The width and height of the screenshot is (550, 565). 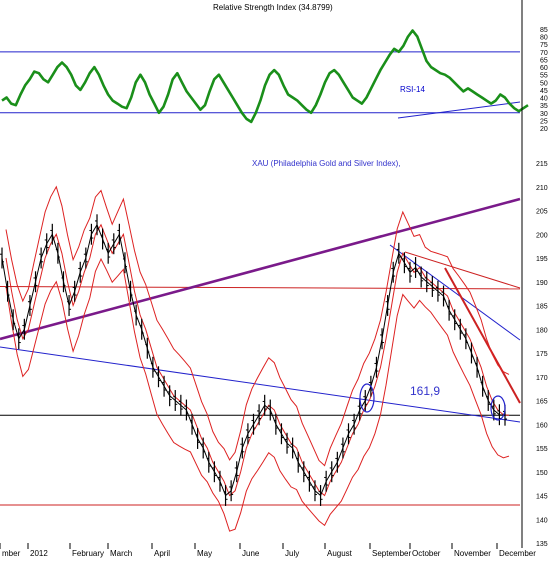 I want to click on rsi-y-tick-label: 60, so click(x=544, y=68).